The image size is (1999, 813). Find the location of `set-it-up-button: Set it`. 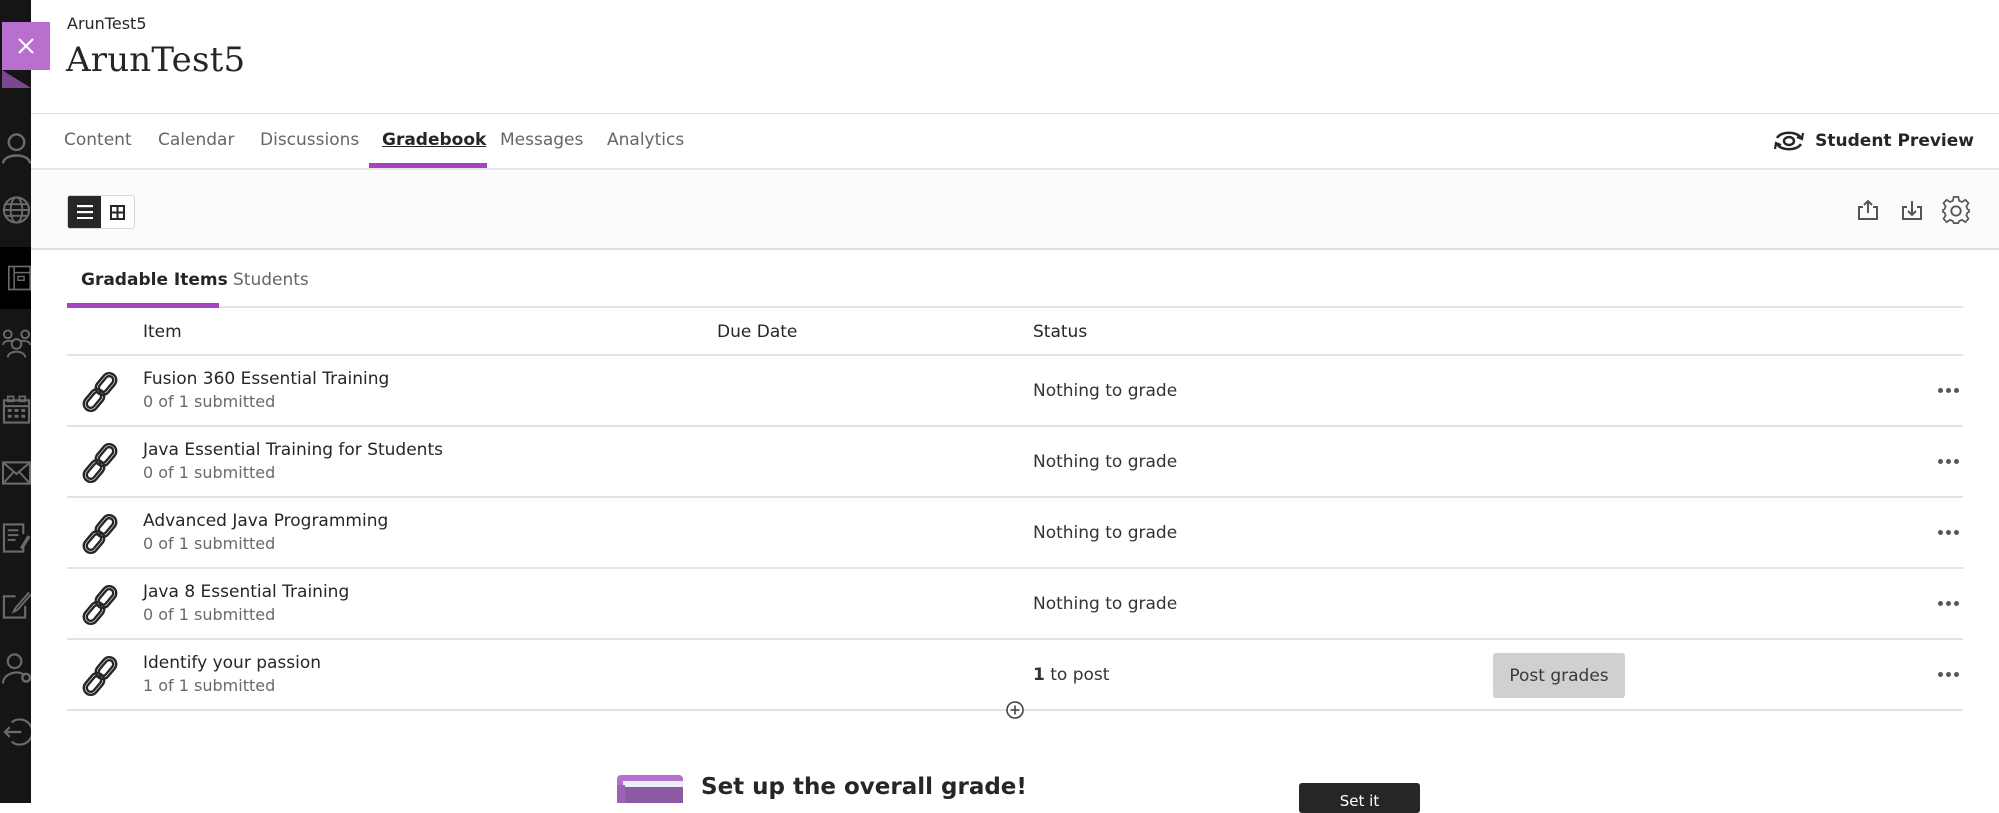

set-it-up-button: Set it is located at coordinates (1359, 798).